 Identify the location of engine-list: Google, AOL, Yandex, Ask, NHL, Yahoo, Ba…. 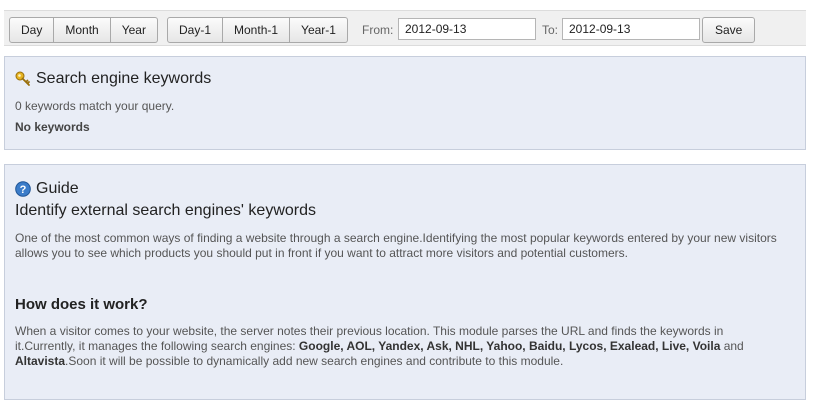
(509, 346).